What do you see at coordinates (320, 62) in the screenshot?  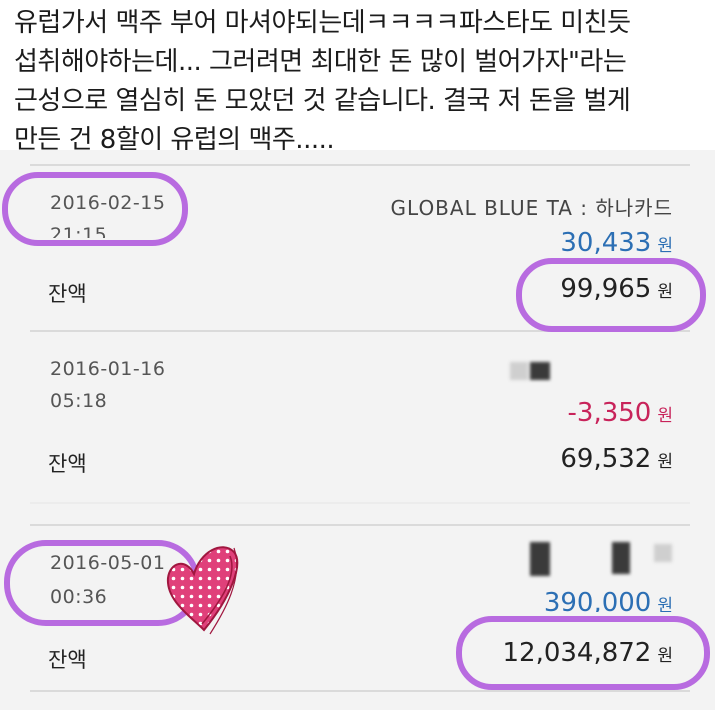 I see `post-line: 섭취해야하는데... 그러려면 최대한 돈 많이 벌어가자"라는` at bounding box center [320, 62].